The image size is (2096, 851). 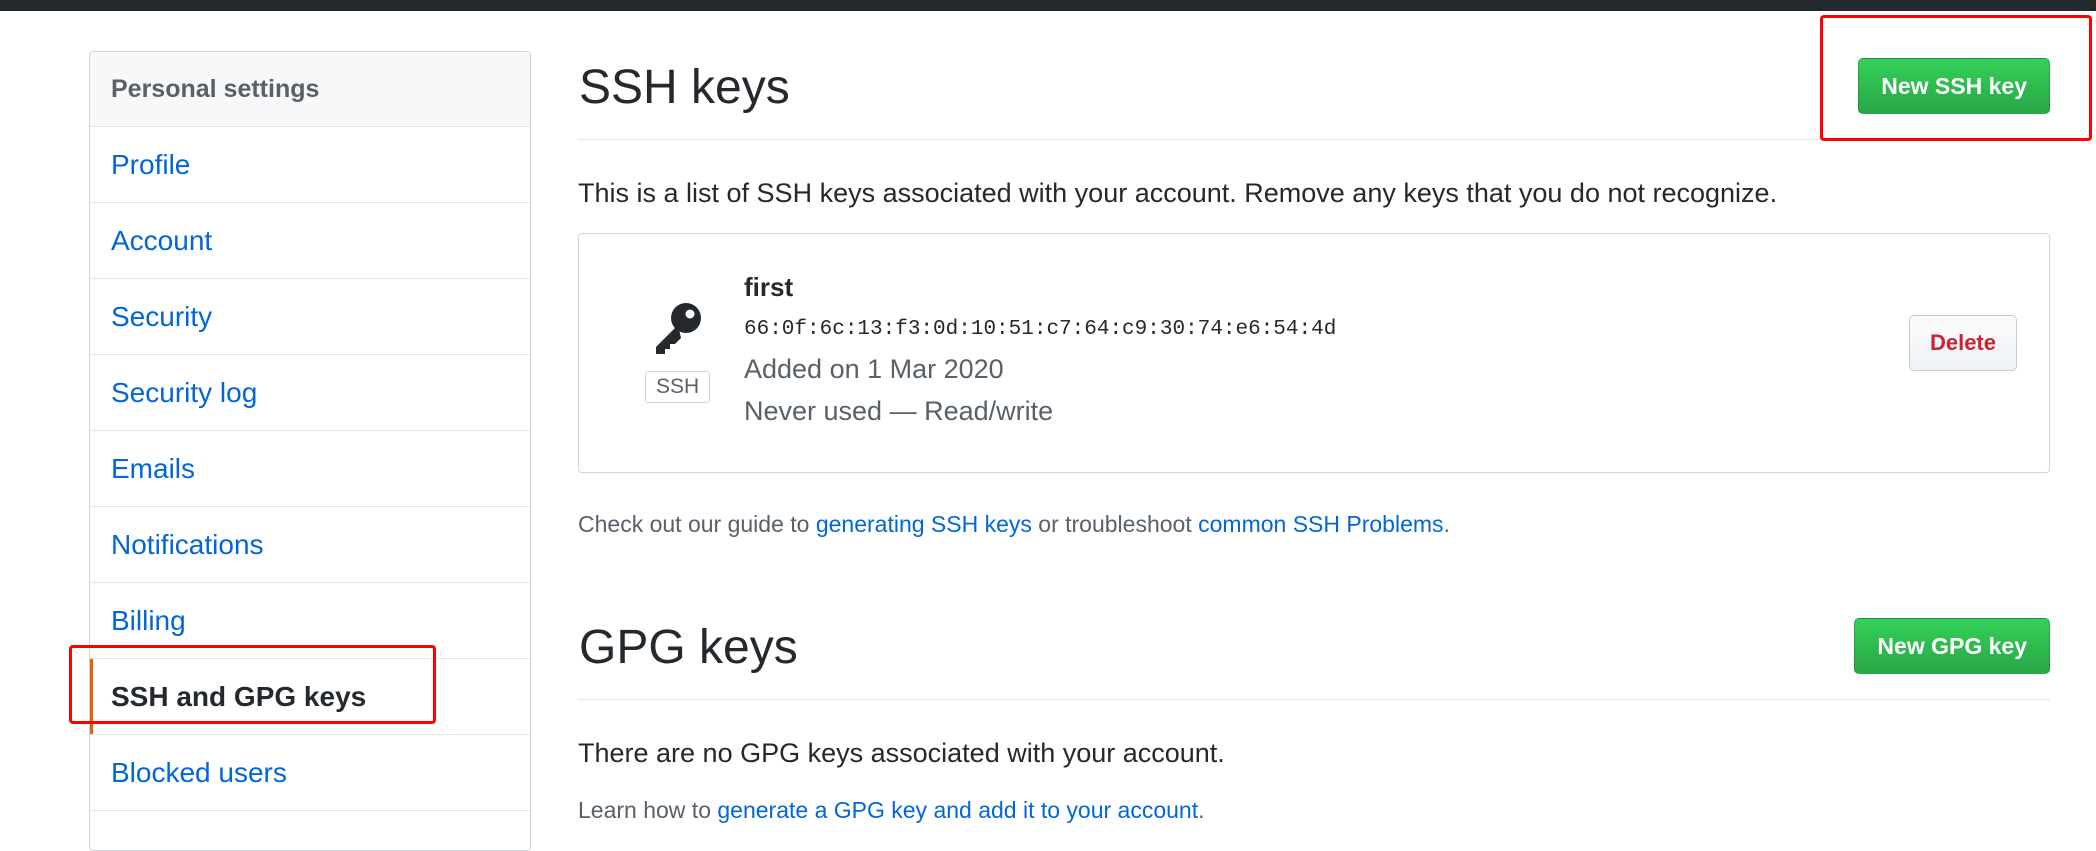 What do you see at coordinates (1201, 810) in the screenshot?
I see `learn-suffix: .` at bounding box center [1201, 810].